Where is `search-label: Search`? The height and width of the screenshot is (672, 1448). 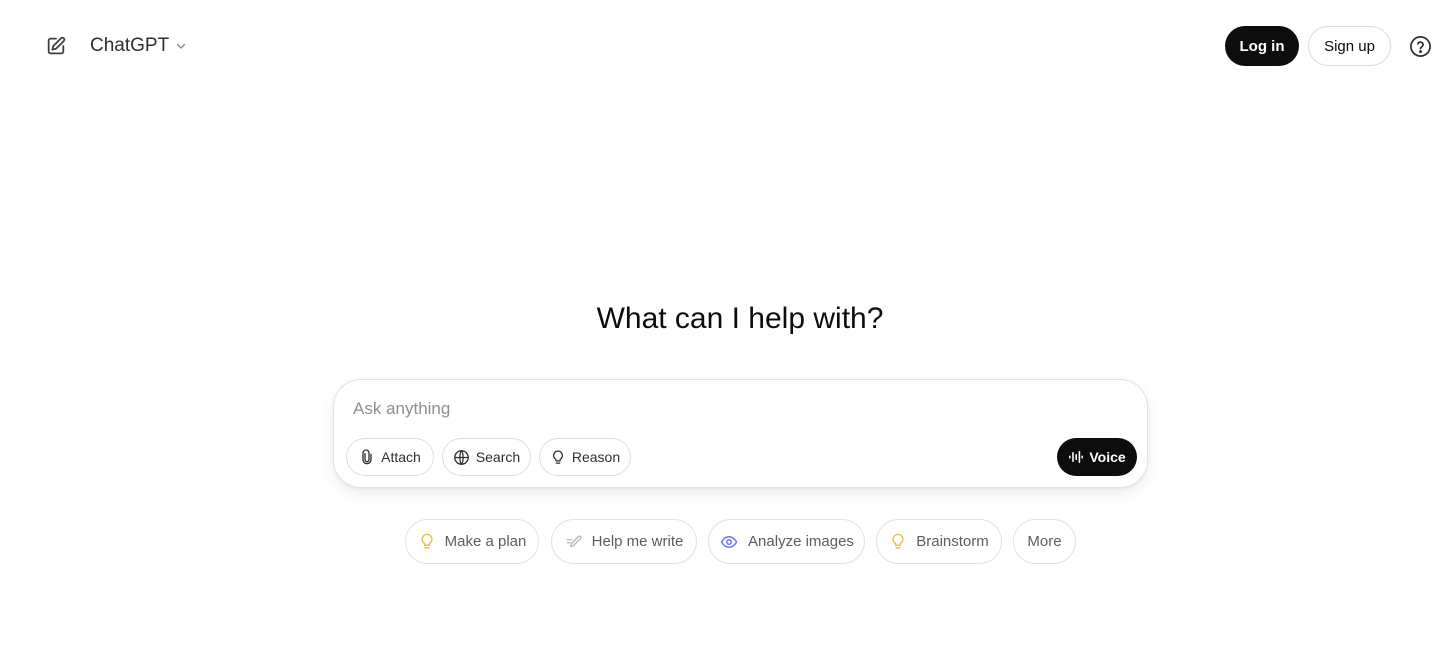
search-label: Search is located at coordinates (498, 457).